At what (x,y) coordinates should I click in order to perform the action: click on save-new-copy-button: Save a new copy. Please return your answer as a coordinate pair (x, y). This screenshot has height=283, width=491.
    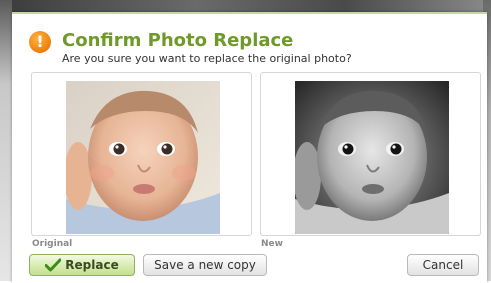
    Looking at the image, I should click on (205, 265).